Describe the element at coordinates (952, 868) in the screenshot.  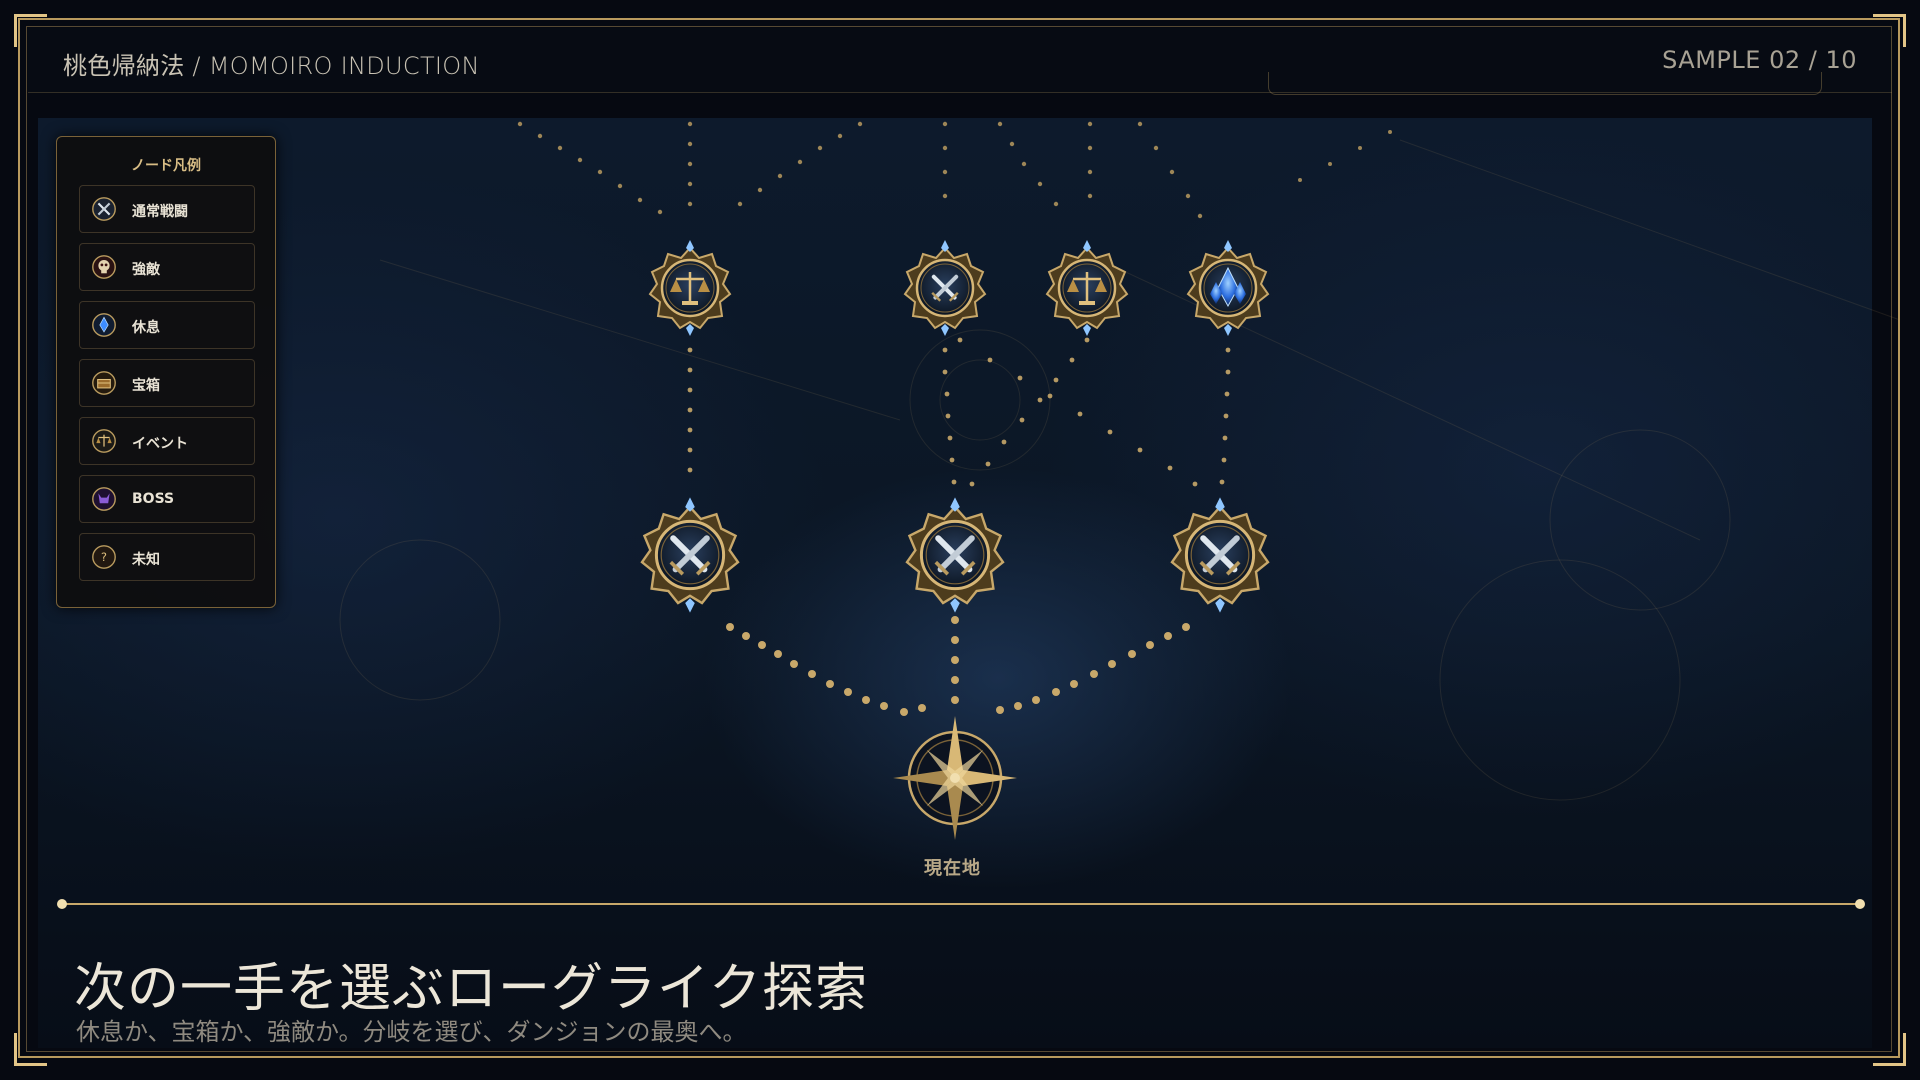
I see `current-location-label: 現在地` at that location.